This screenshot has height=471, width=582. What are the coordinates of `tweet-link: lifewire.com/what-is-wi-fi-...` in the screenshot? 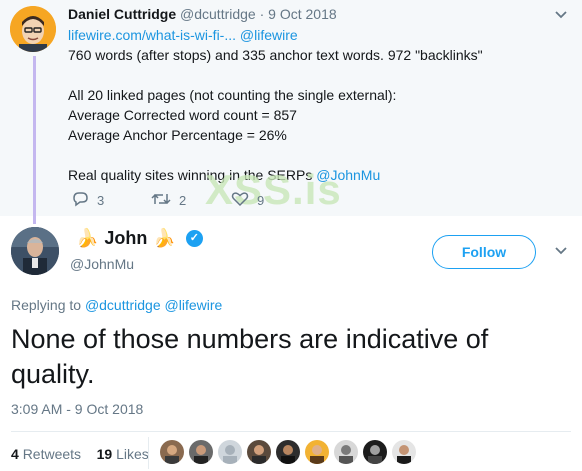 It's located at (152, 35).